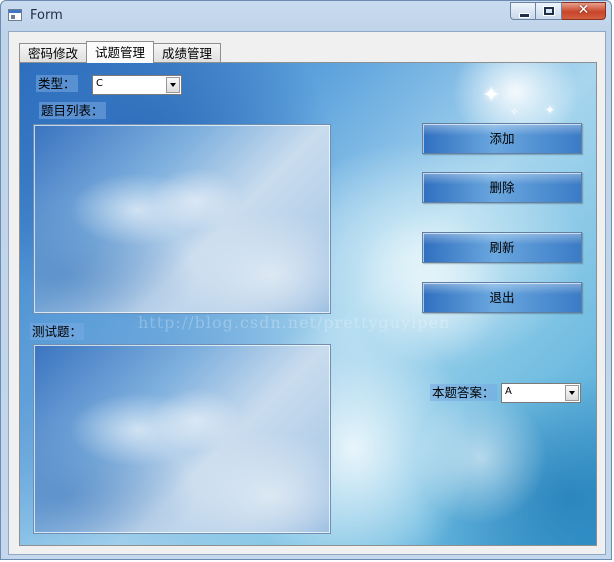 Image resolution: width=614 pixels, height=562 pixels. I want to click on close-icon: ✕, so click(583, 10).